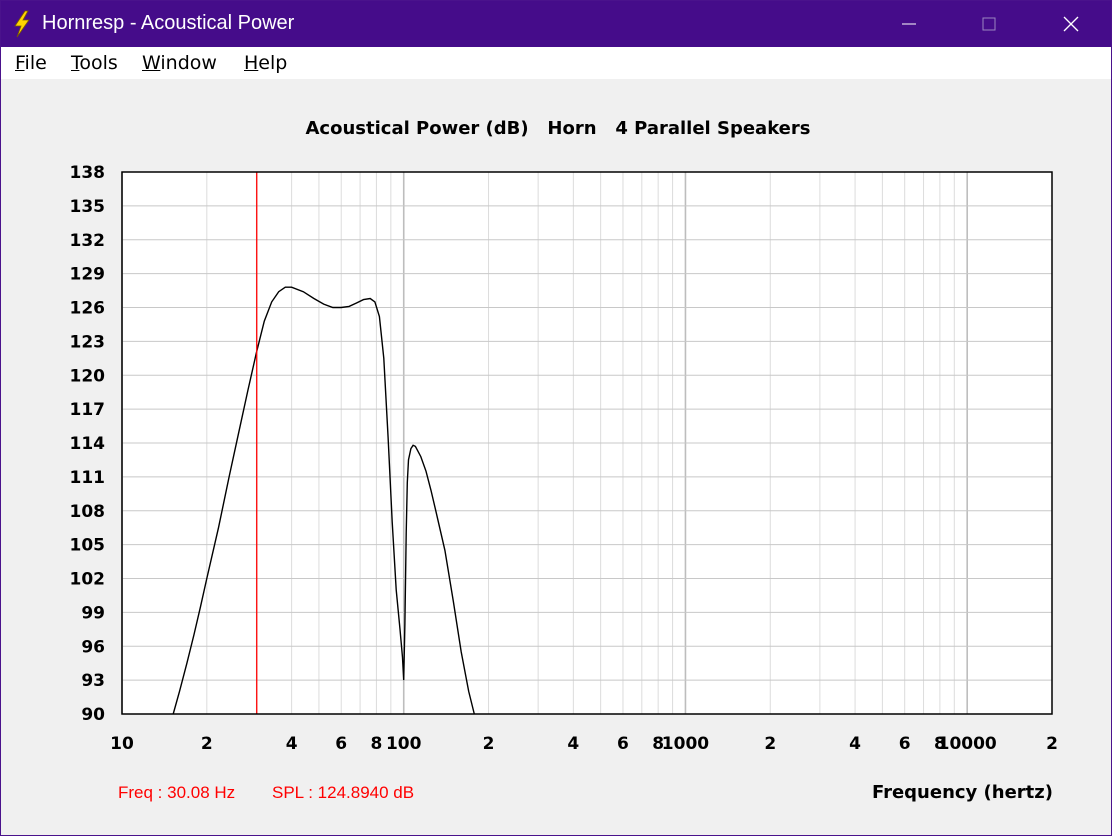  What do you see at coordinates (88, 512) in the screenshot?
I see `y-tick-label: 108` at bounding box center [88, 512].